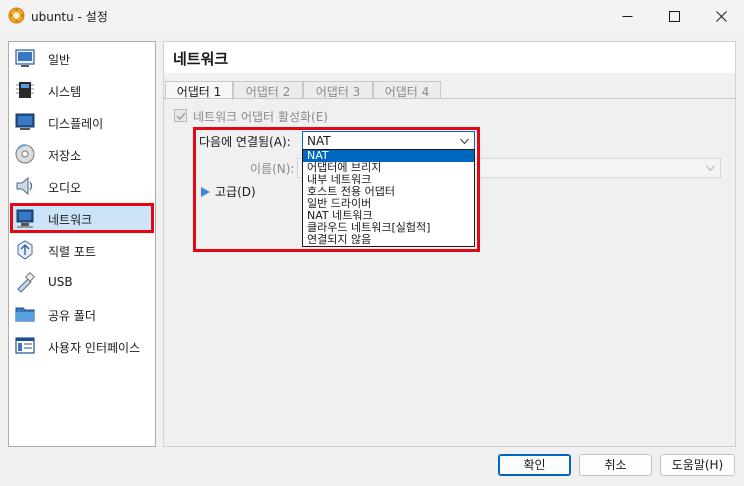  I want to click on sidebar-item-shared-folder: 공유 폴더, so click(82, 314).